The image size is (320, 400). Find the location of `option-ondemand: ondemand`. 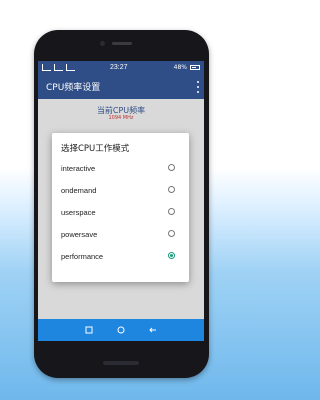

option-ondemand: ondemand is located at coordinates (120, 191).